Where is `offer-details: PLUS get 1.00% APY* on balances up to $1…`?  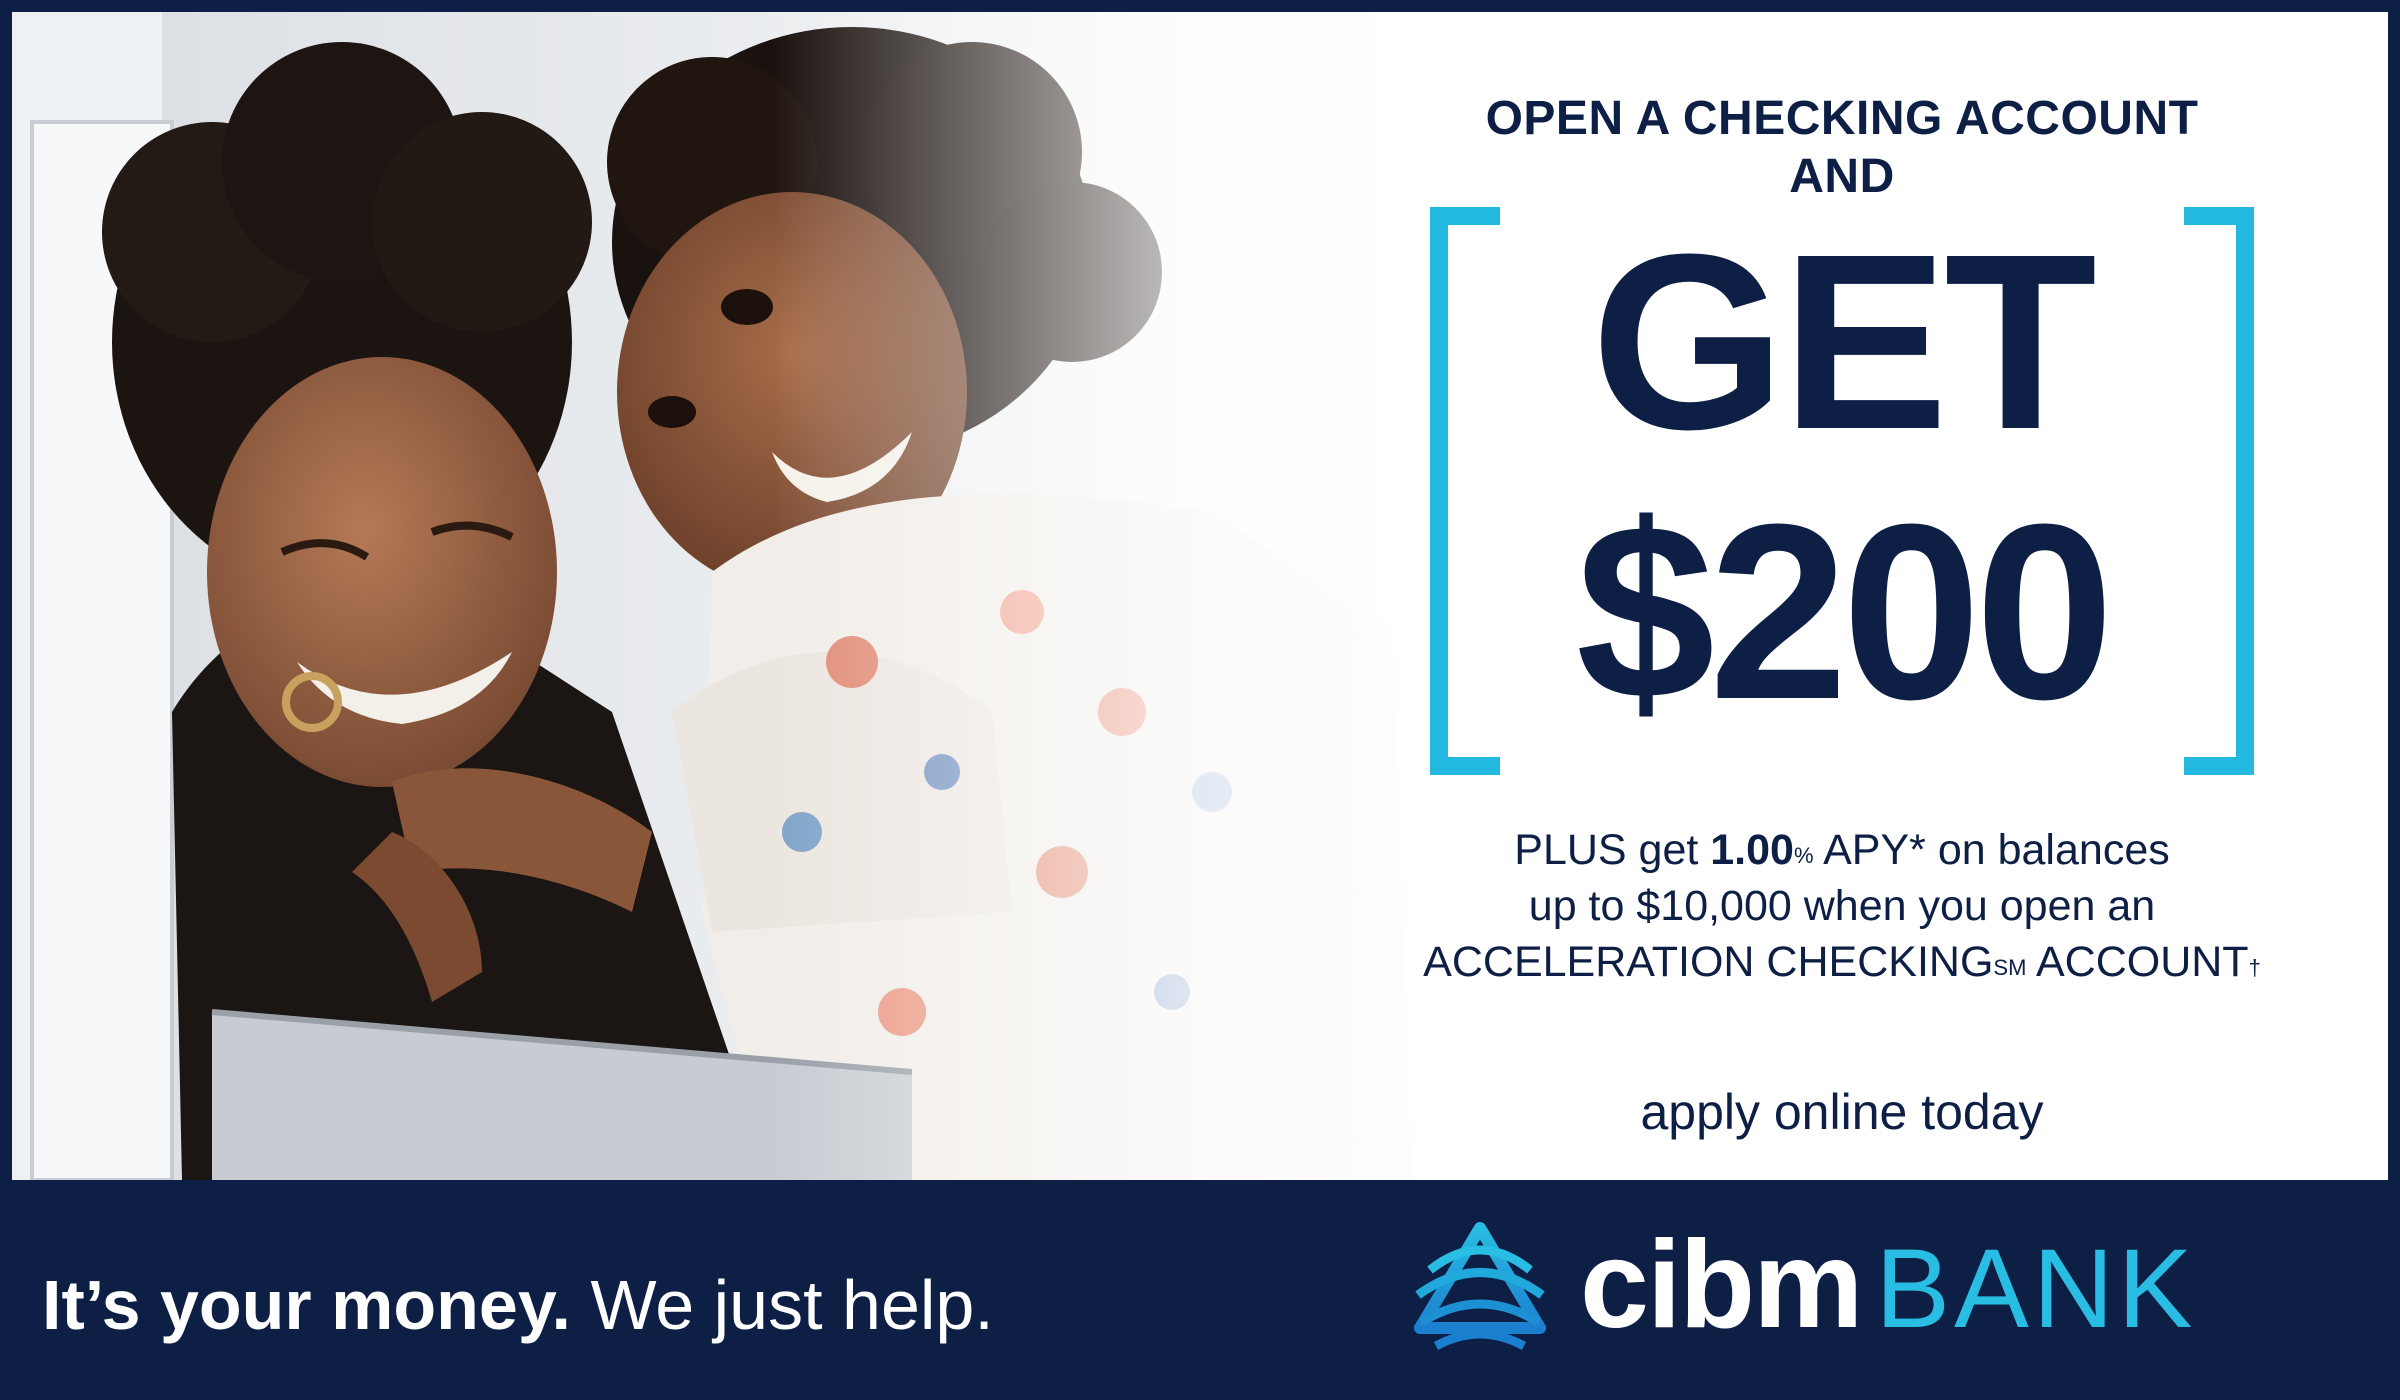 offer-details: PLUS get 1.00% APY* on balances up to $1… is located at coordinates (1842, 906).